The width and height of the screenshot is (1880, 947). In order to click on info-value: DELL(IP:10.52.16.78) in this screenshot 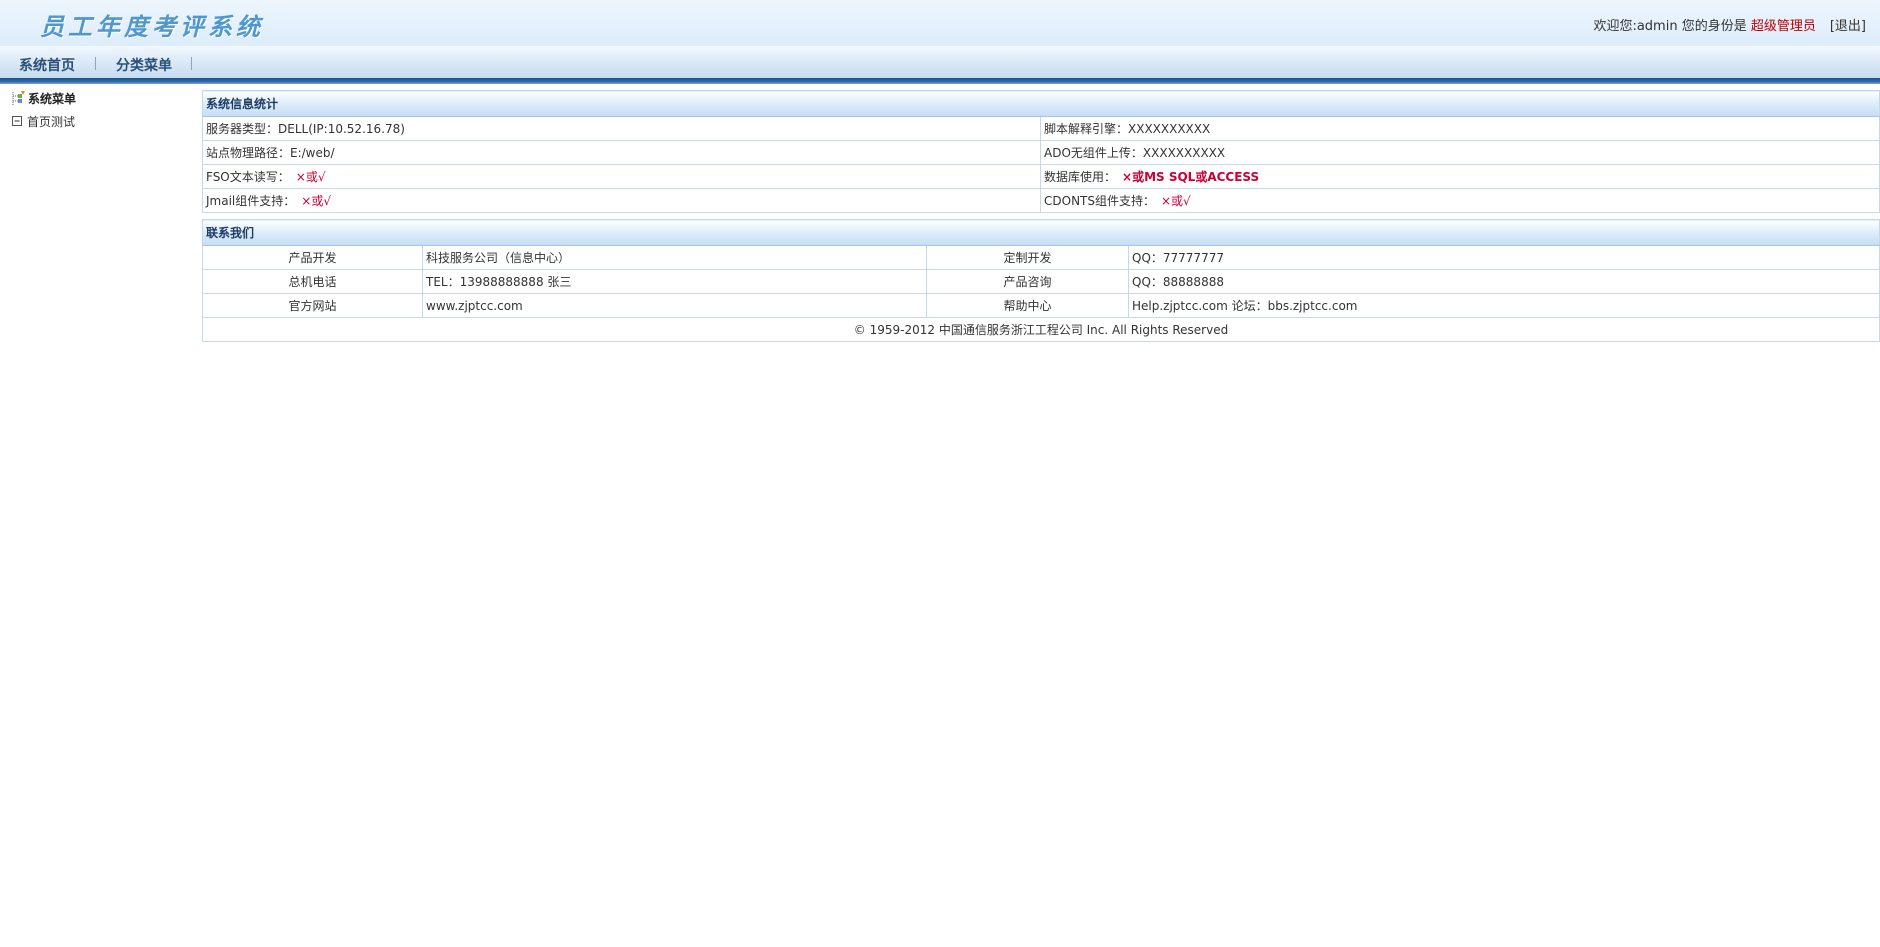, I will do `click(341, 129)`.